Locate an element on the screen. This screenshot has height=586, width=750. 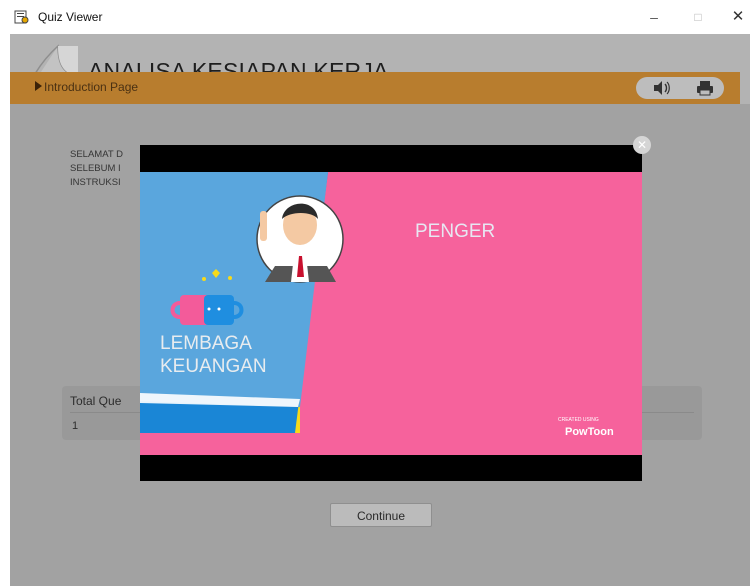
logo-line: LEMBAGA is located at coordinates (206, 343).